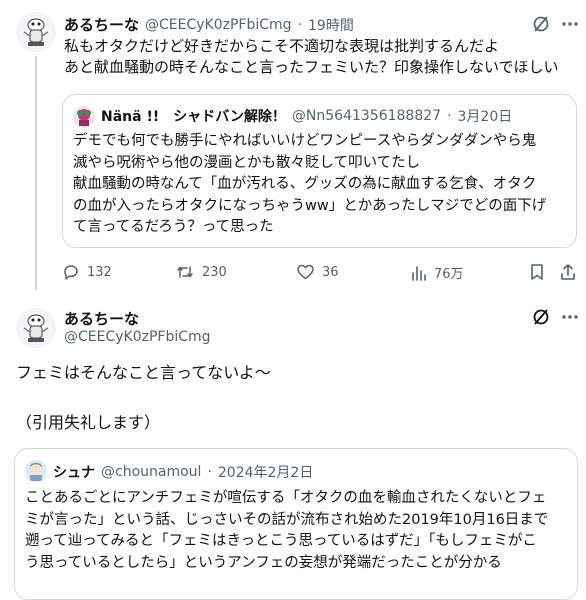  What do you see at coordinates (99, 272) in the screenshot?
I see `reply-count: 132` at bounding box center [99, 272].